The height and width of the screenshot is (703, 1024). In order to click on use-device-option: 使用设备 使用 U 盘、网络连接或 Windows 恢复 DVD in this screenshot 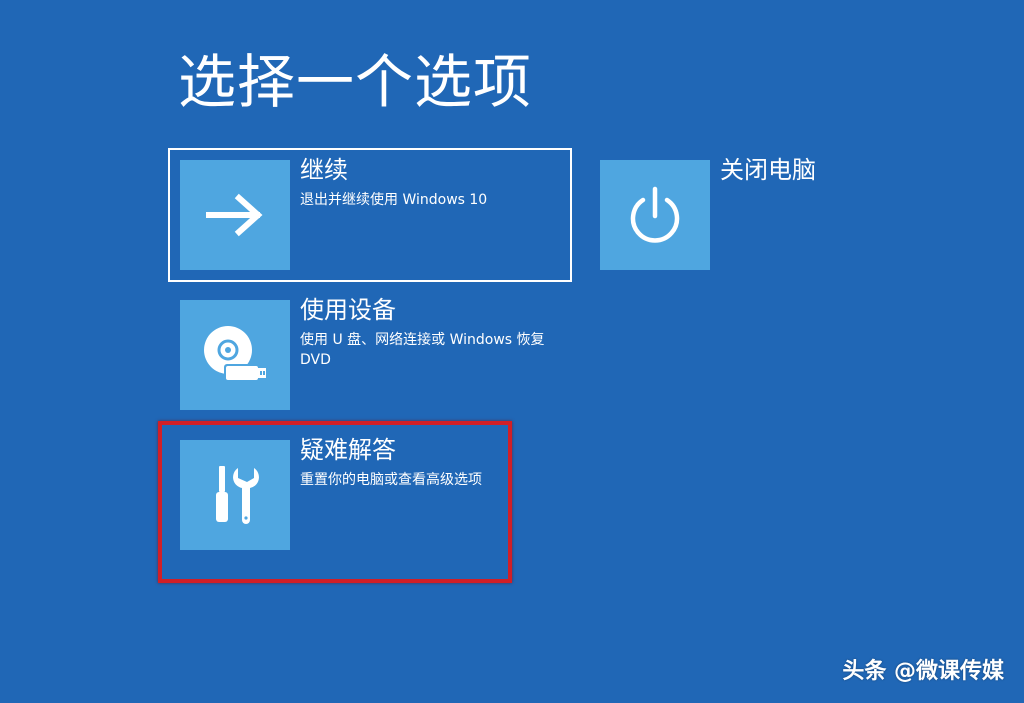, I will do `click(372, 355)`.